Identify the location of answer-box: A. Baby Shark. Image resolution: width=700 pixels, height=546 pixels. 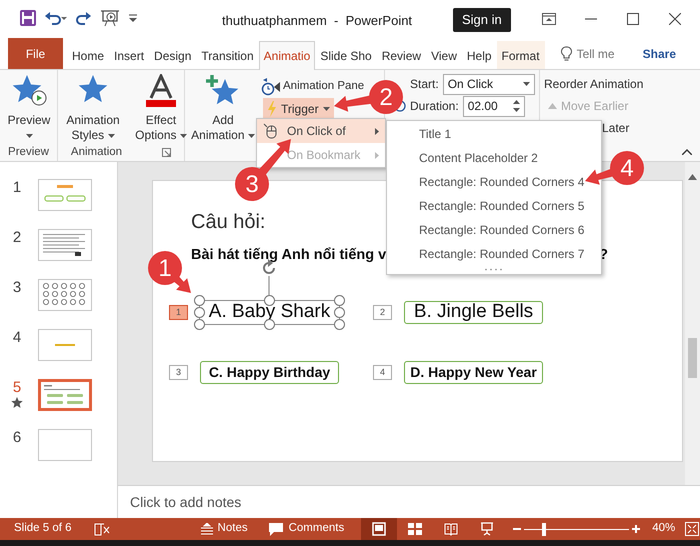
(269, 312).